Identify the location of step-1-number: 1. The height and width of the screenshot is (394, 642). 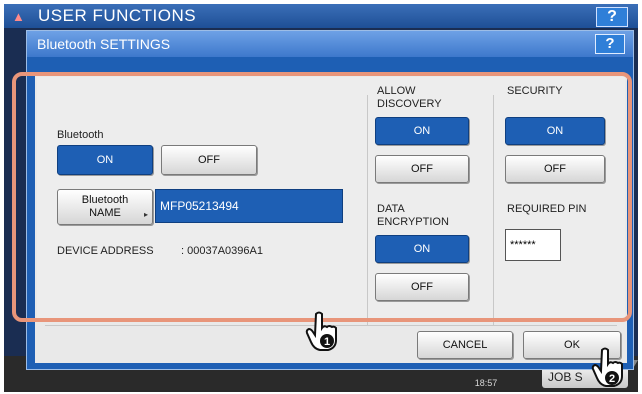
(327, 342).